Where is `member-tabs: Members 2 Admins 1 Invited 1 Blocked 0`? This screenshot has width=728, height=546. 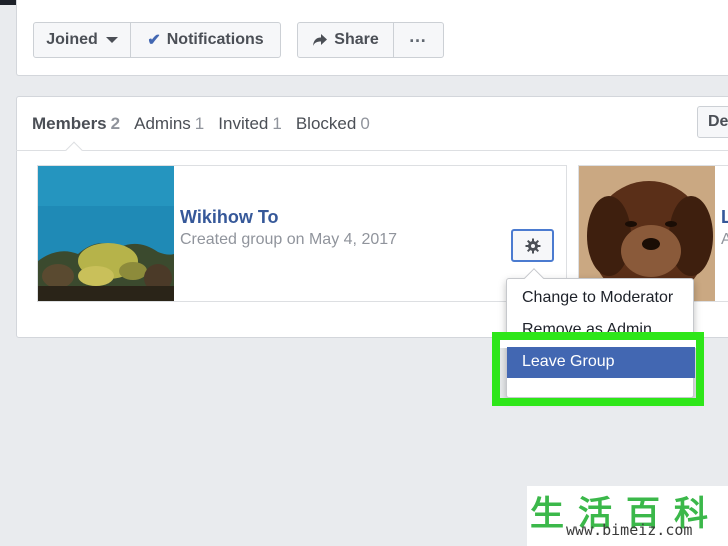 member-tabs: Members 2 Admins 1 Invited 1 Blocked 0 is located at coordinates (201, 124).